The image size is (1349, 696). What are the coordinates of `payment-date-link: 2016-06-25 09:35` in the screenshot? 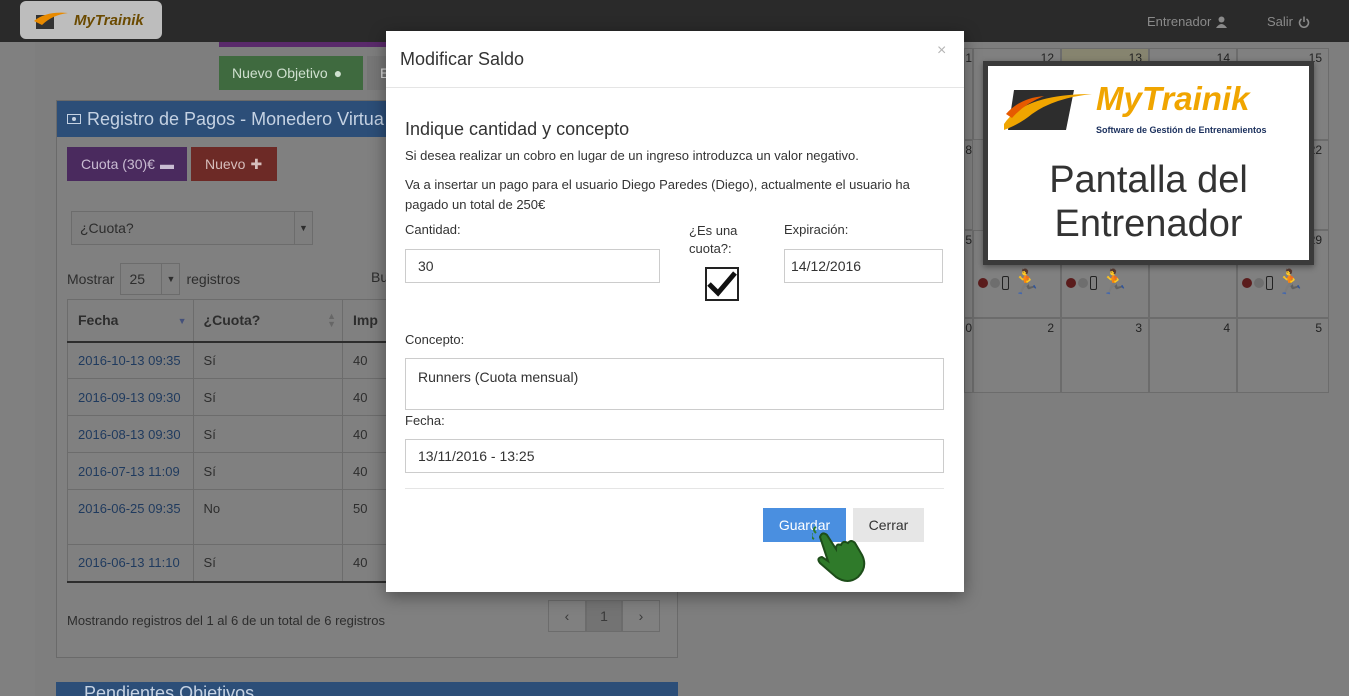 It's located at (130, 517).